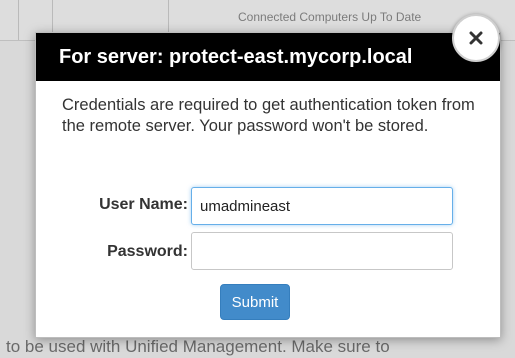  Describe the element at coordinates (322, 251) in the screenshot. I see `password-input` at that location.